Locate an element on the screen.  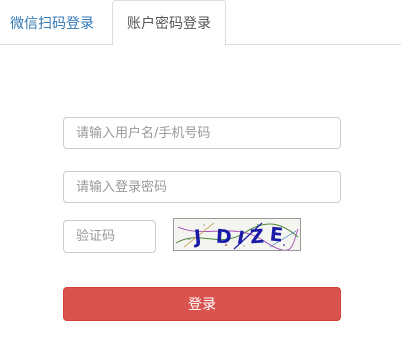
captcha-graphic: J D I Z E is located at coordinates (237, 236).